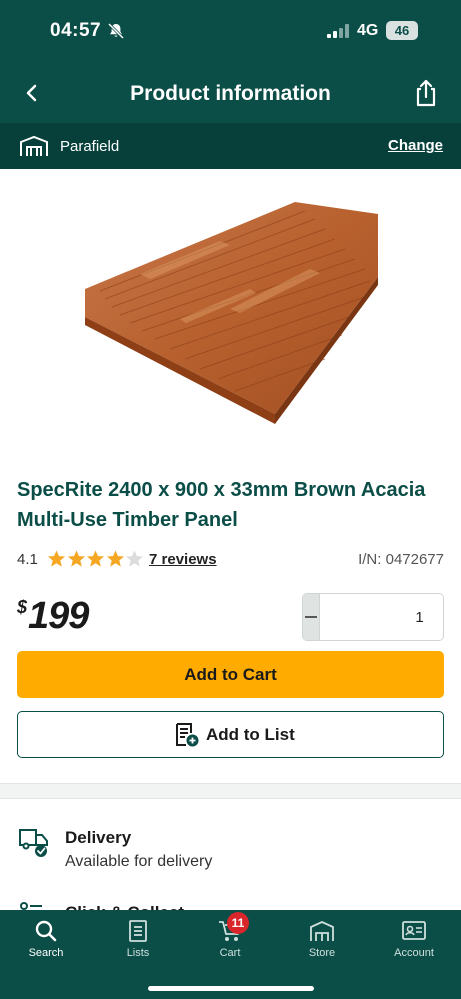 The image size is (461, 999). I want to click on status-time: 04:57, so click(76, 30).